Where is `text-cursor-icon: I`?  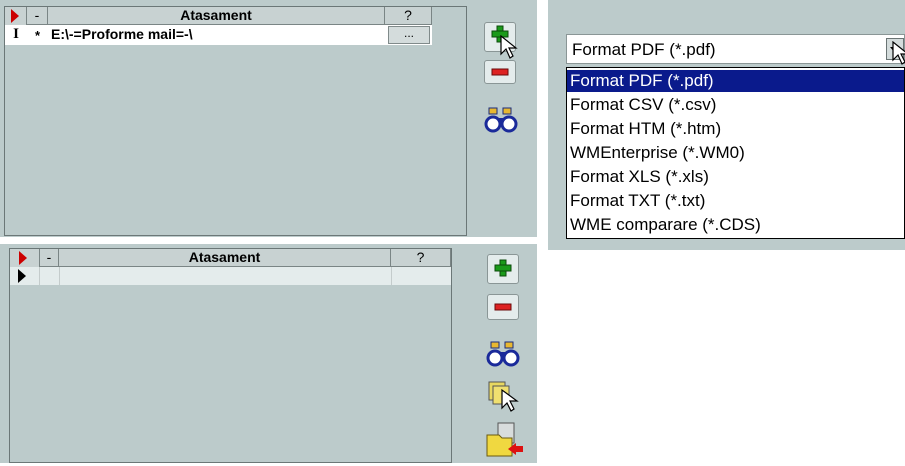 text-cursor-icon: I is located at coordinates (16, 34).